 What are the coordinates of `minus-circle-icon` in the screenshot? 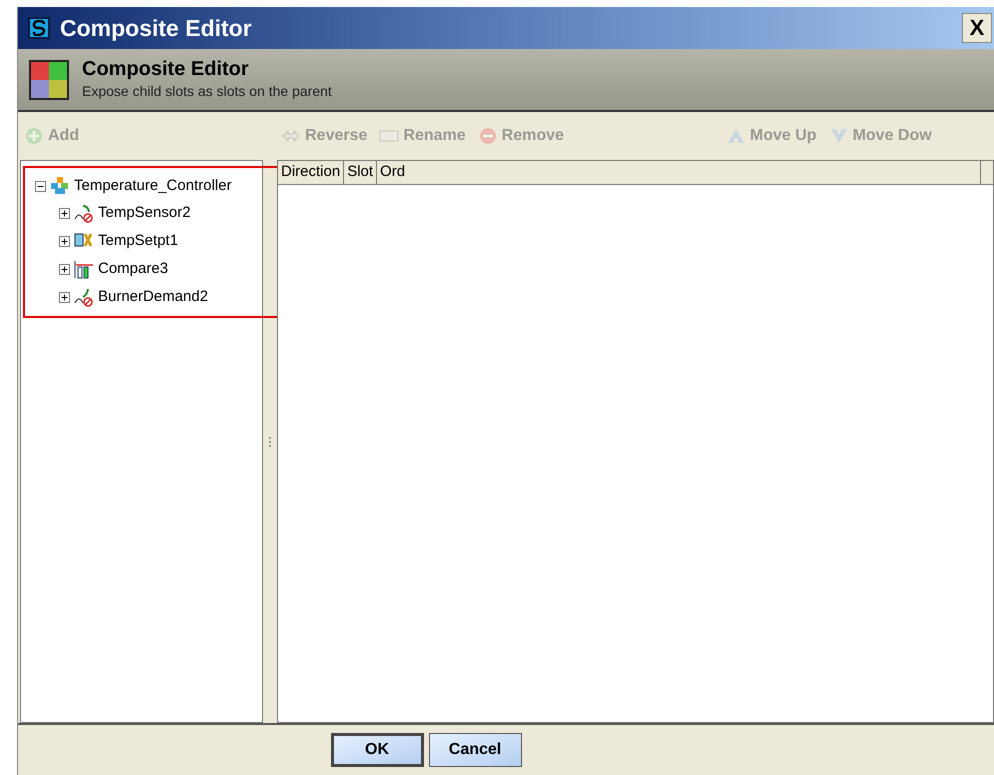 It's located at (488, 136).